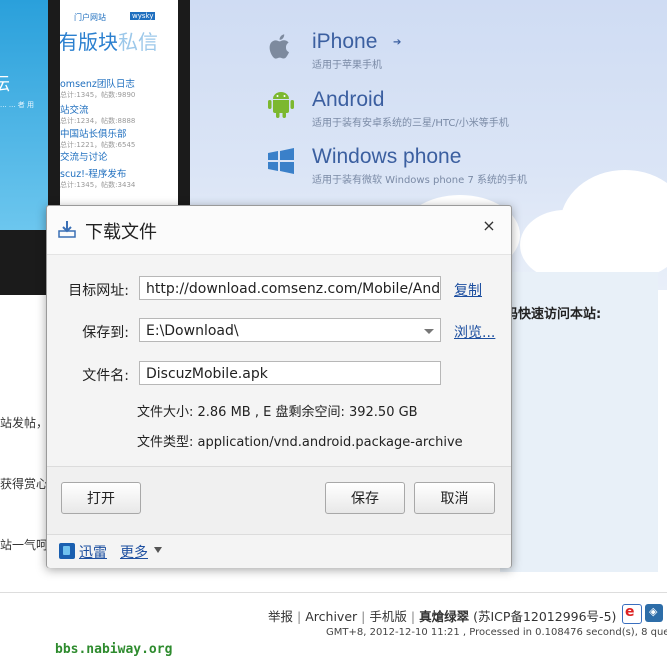 The image size is (667, 664). What do you see at coordinates (98, 121) in the screenshot?
I see `list-item-sub: 总计:1234，帖数:8888` at bounding box center [98, 121].